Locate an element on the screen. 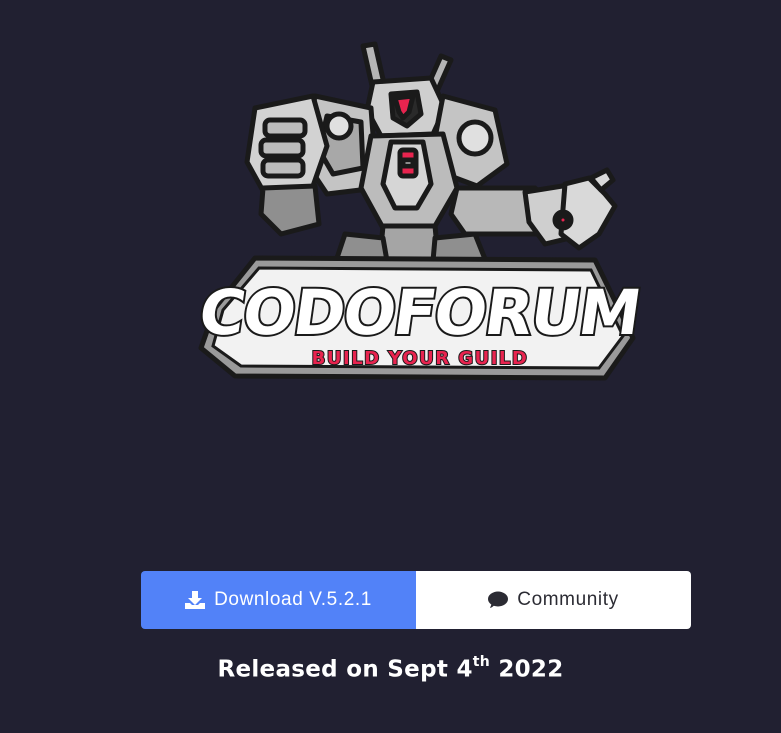  download-label: Download V.5.2.1 is located at coordinates (293, 599).